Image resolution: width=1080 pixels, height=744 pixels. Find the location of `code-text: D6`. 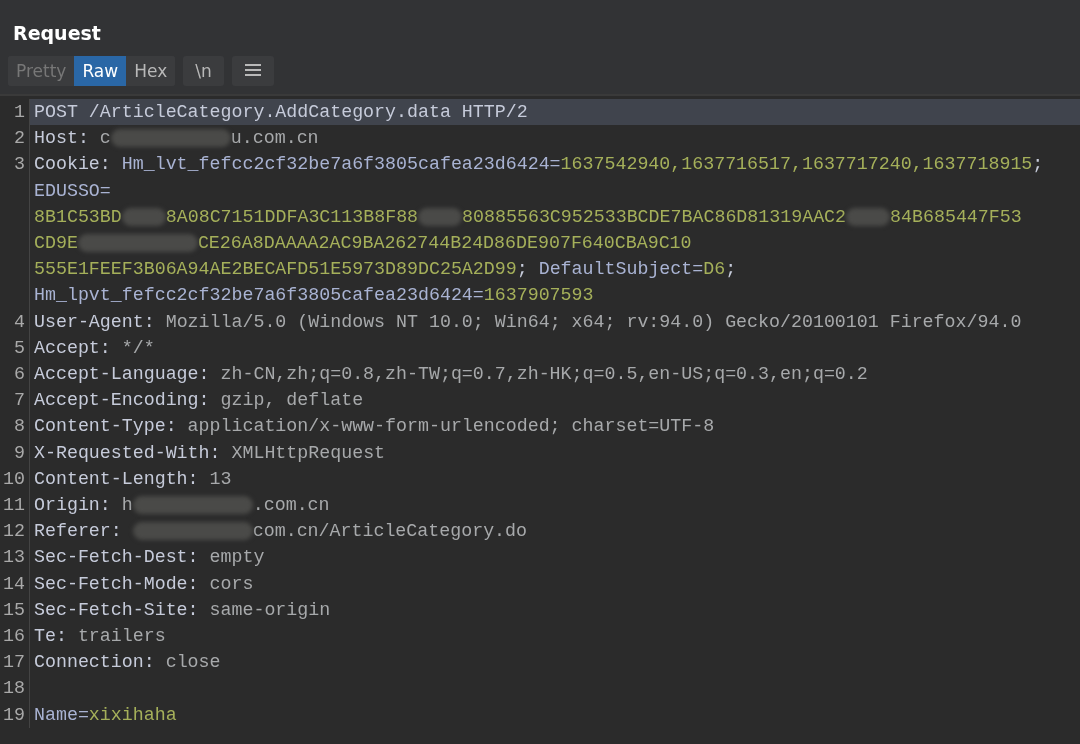

code-text: D6 is located at coordinates (714, 269).